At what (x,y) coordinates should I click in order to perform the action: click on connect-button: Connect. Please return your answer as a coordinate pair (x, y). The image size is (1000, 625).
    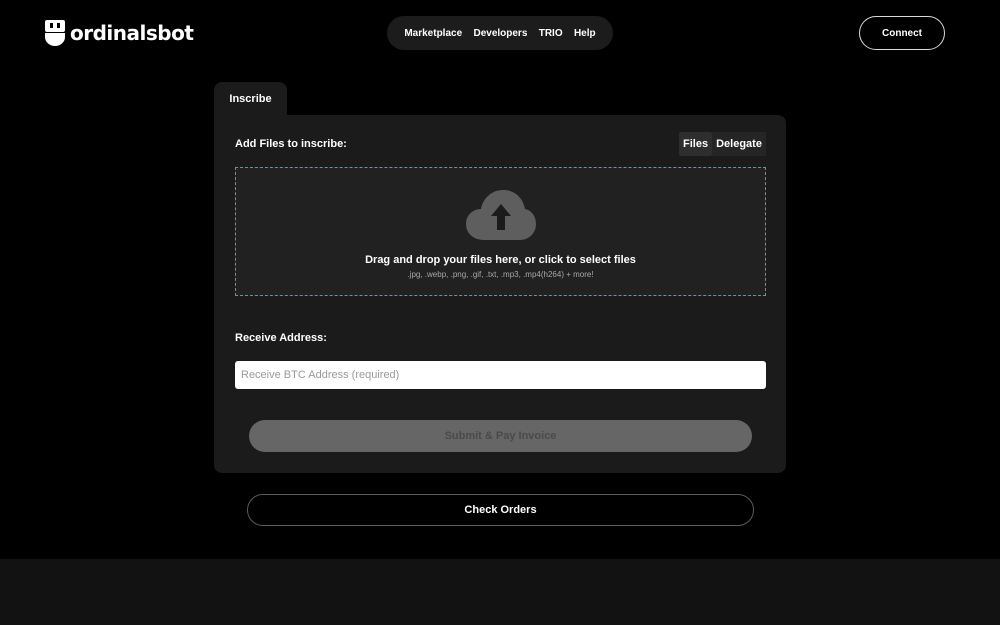
    Looking at the image, I should click on (902, 33).